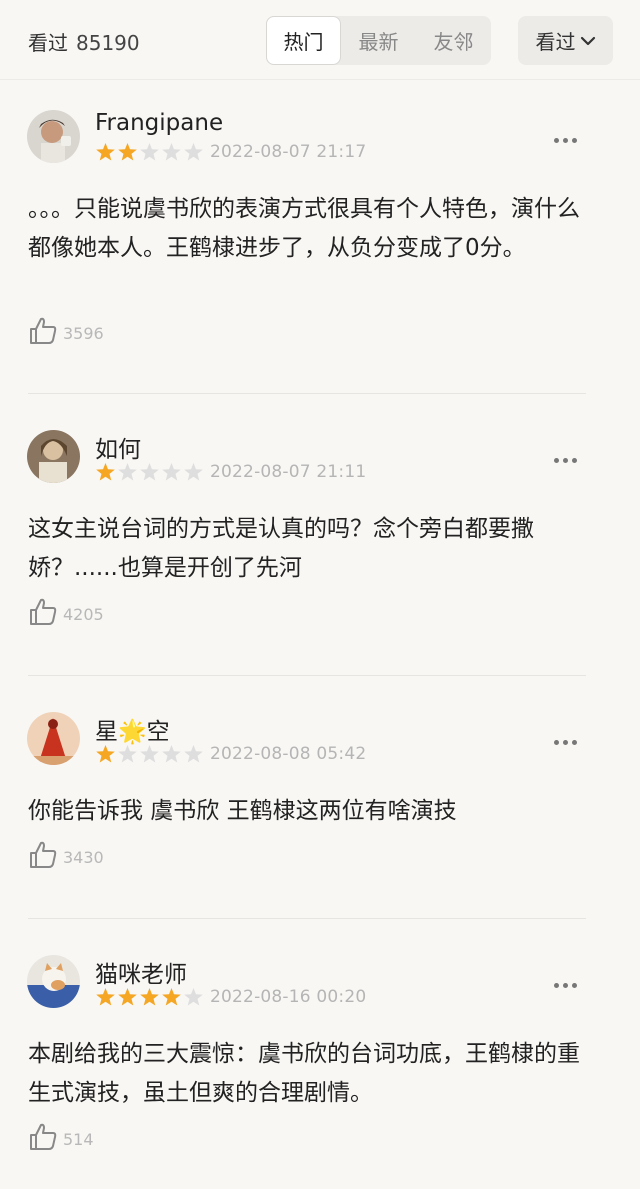  What do you see at coordinates (48, 43) in the screenshot?
I see `seen-label: 看过` at bounding box center [48, 43].